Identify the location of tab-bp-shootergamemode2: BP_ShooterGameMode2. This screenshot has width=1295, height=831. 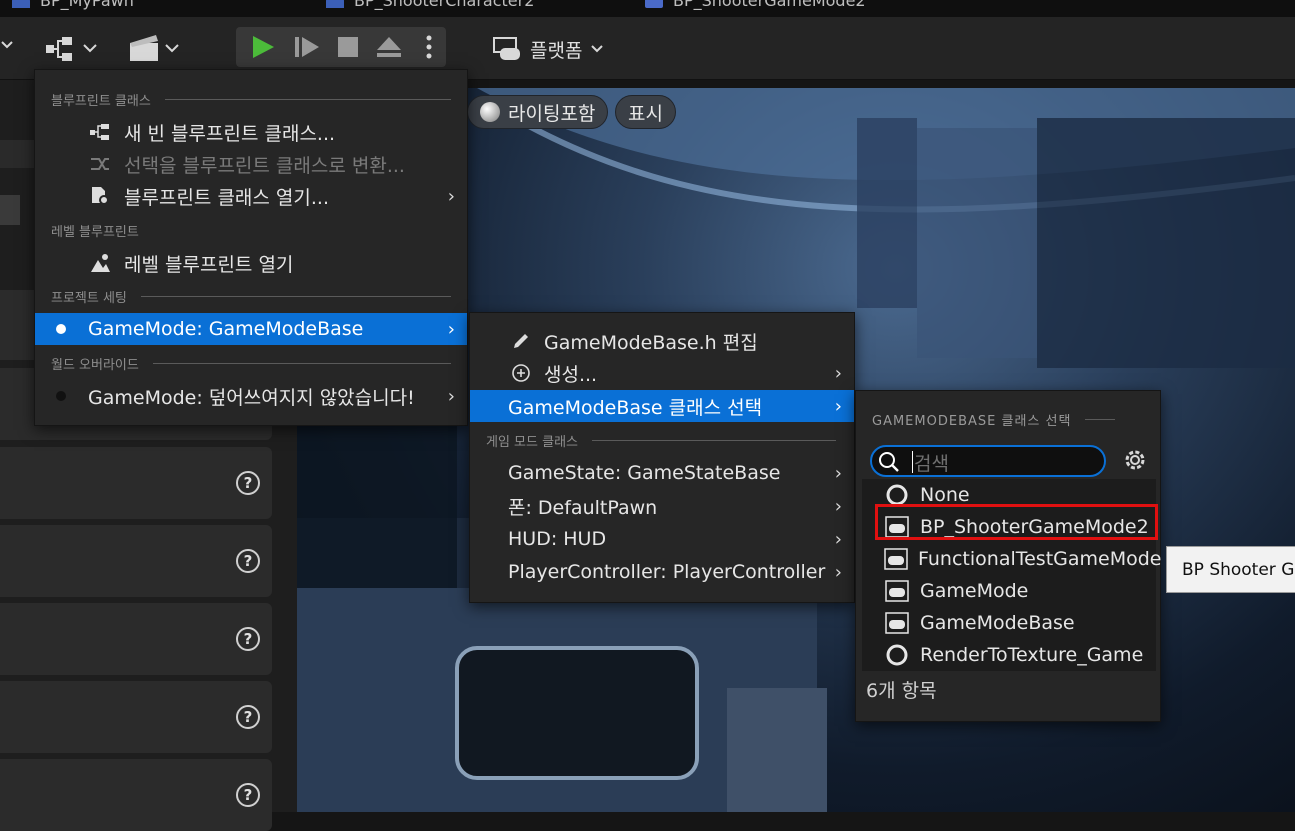
(755, 5).